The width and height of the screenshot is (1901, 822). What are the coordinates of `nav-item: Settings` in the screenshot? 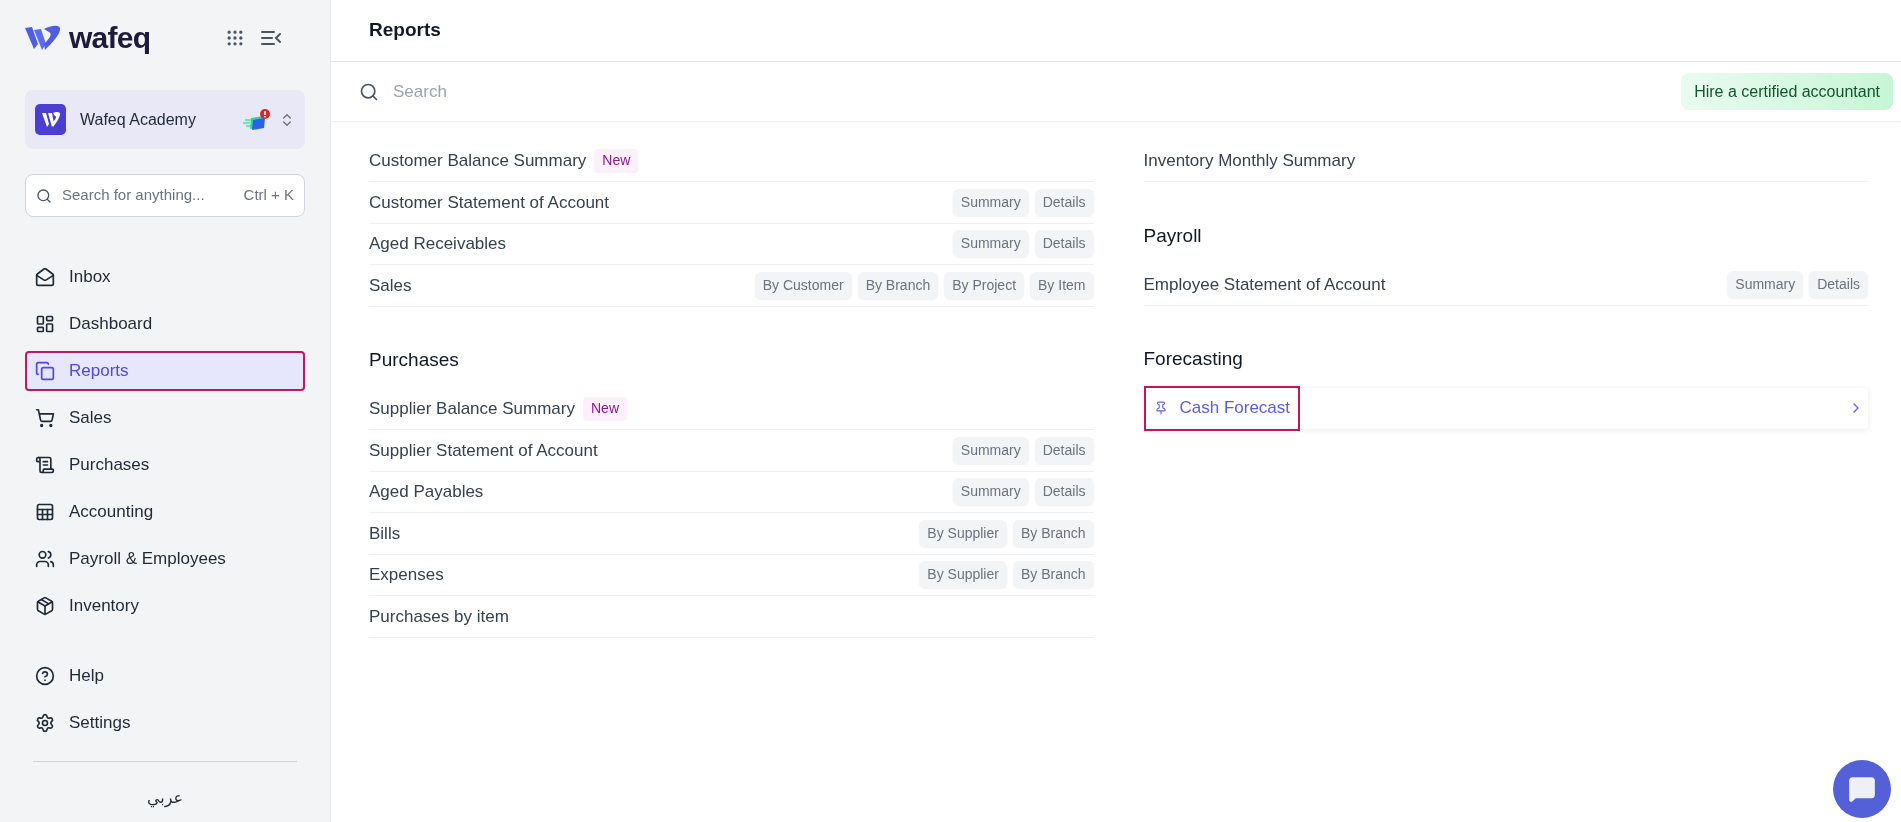 It's located at (165, 723).